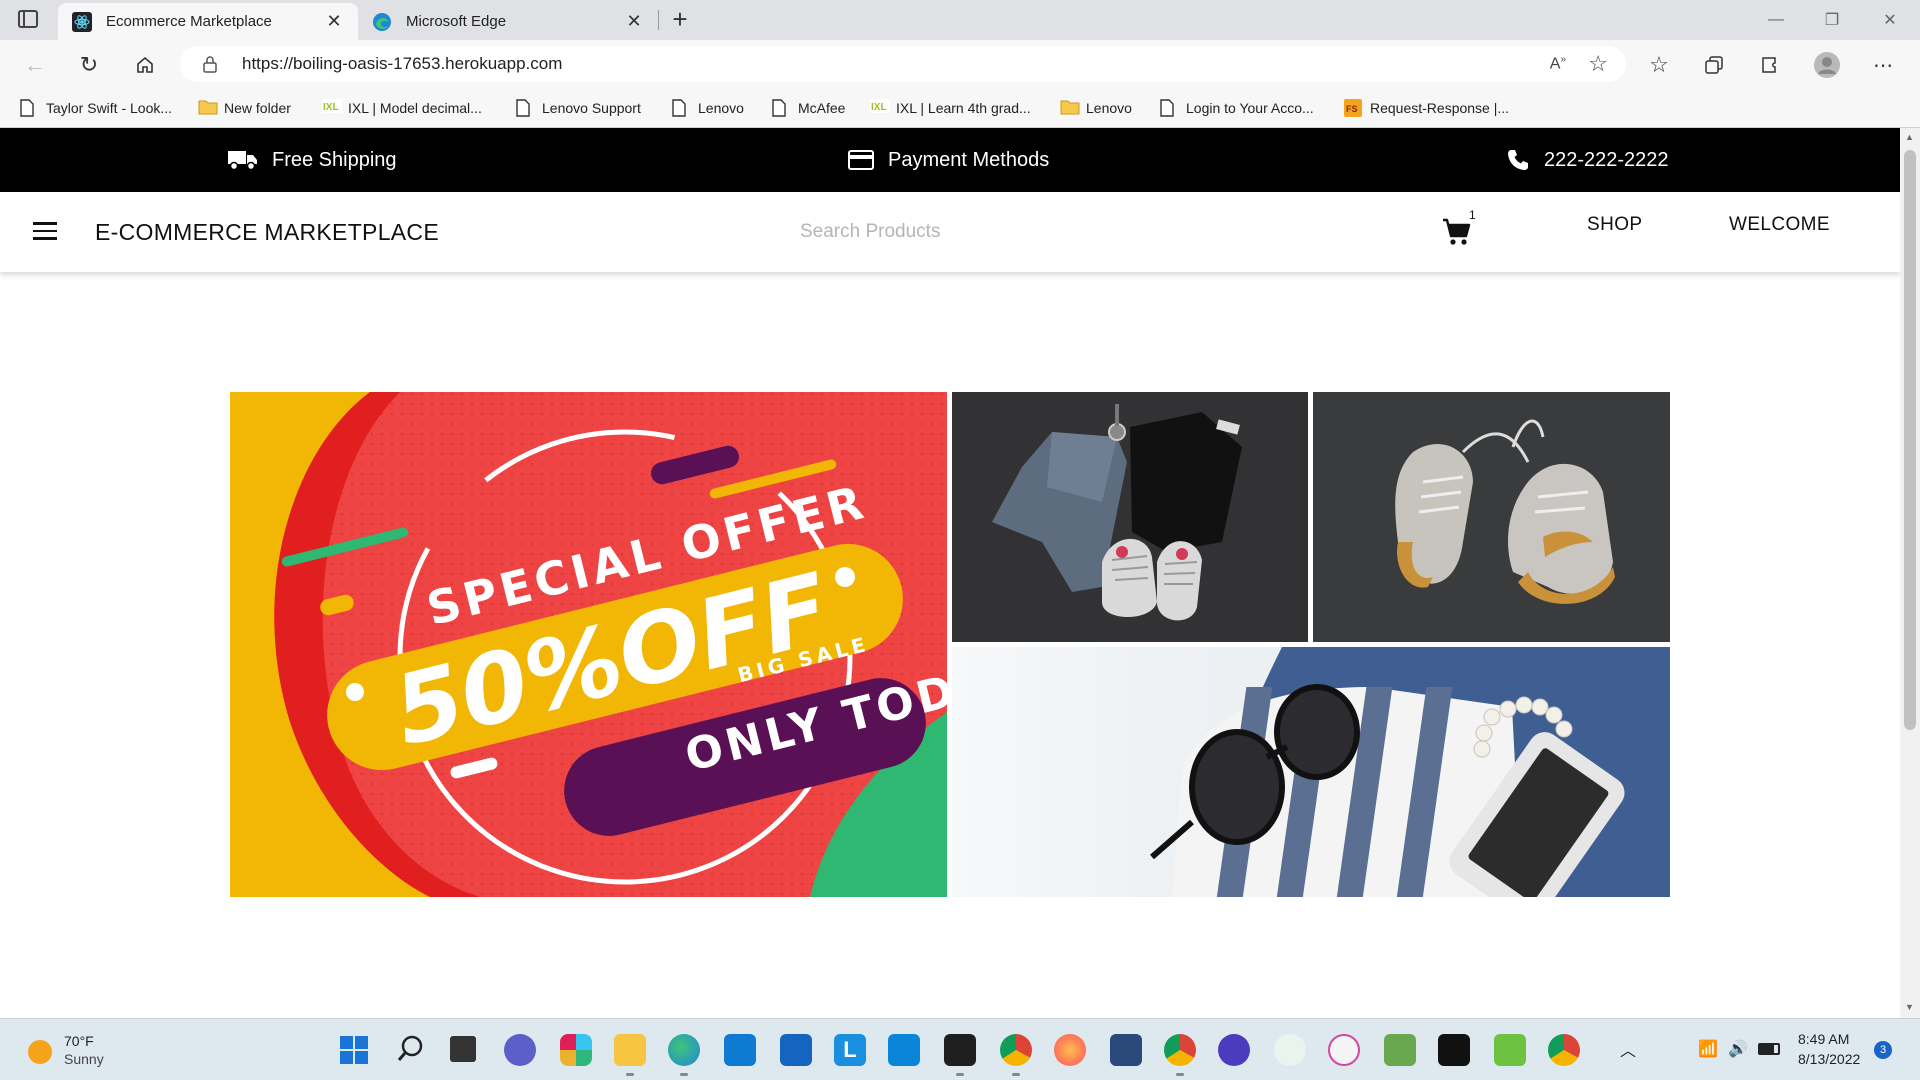 Image resolution: width=1920 pixels, height=1080 pixels. Describe the element at coordinates (578, 108) in the screenshot. I see `bookmark-item: Lenovo Support` at that location.